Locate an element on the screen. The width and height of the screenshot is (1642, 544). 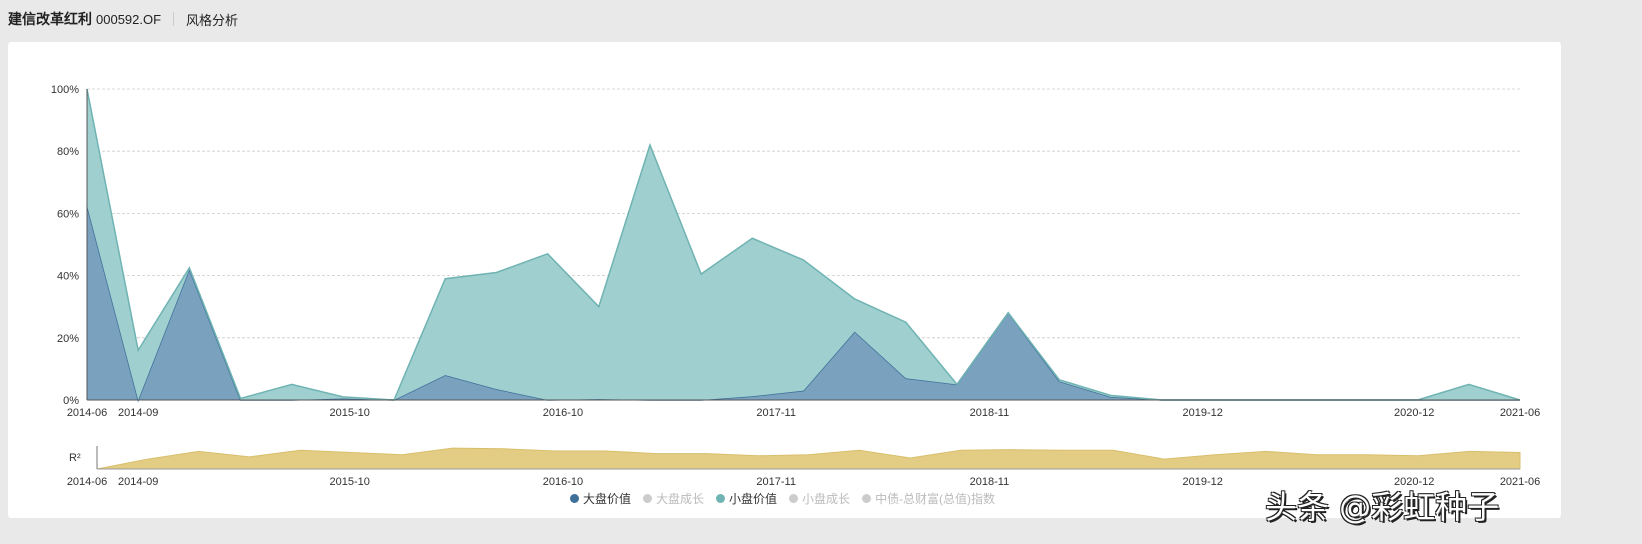
watermark: 头条 @彩虹种子 is located at coordinates (1382, 507).